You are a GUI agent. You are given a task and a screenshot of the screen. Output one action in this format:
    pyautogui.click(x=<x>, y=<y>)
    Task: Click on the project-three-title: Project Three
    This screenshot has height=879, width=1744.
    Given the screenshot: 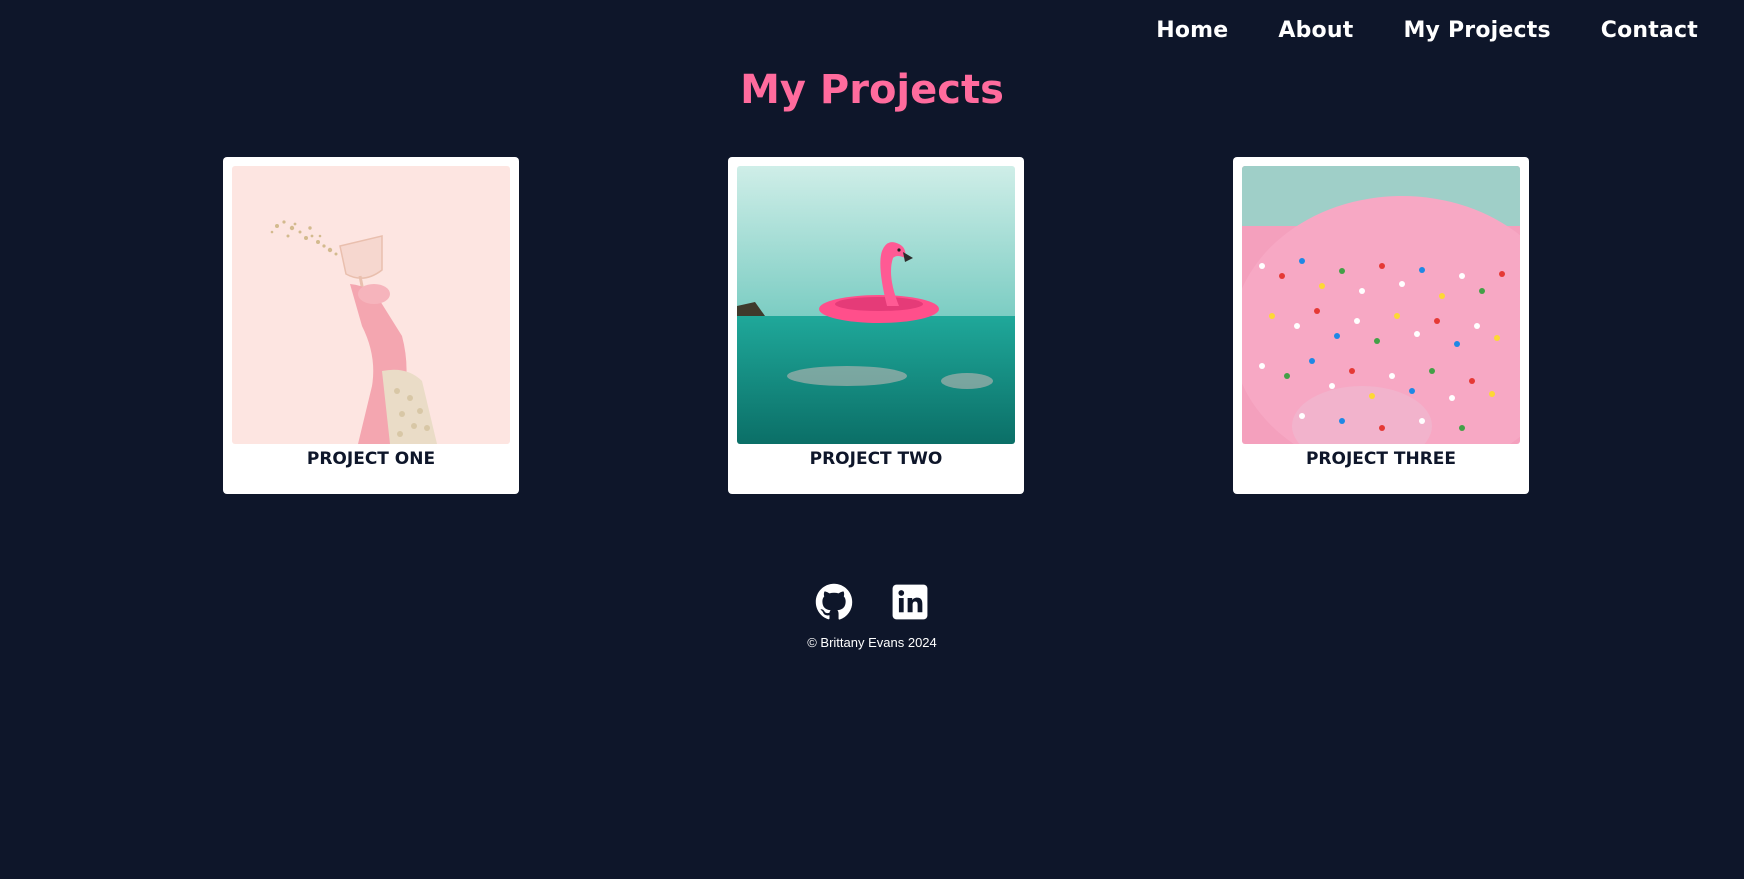 What is the action you would take?
    pyautogui.click(x=1381, y=459)
    